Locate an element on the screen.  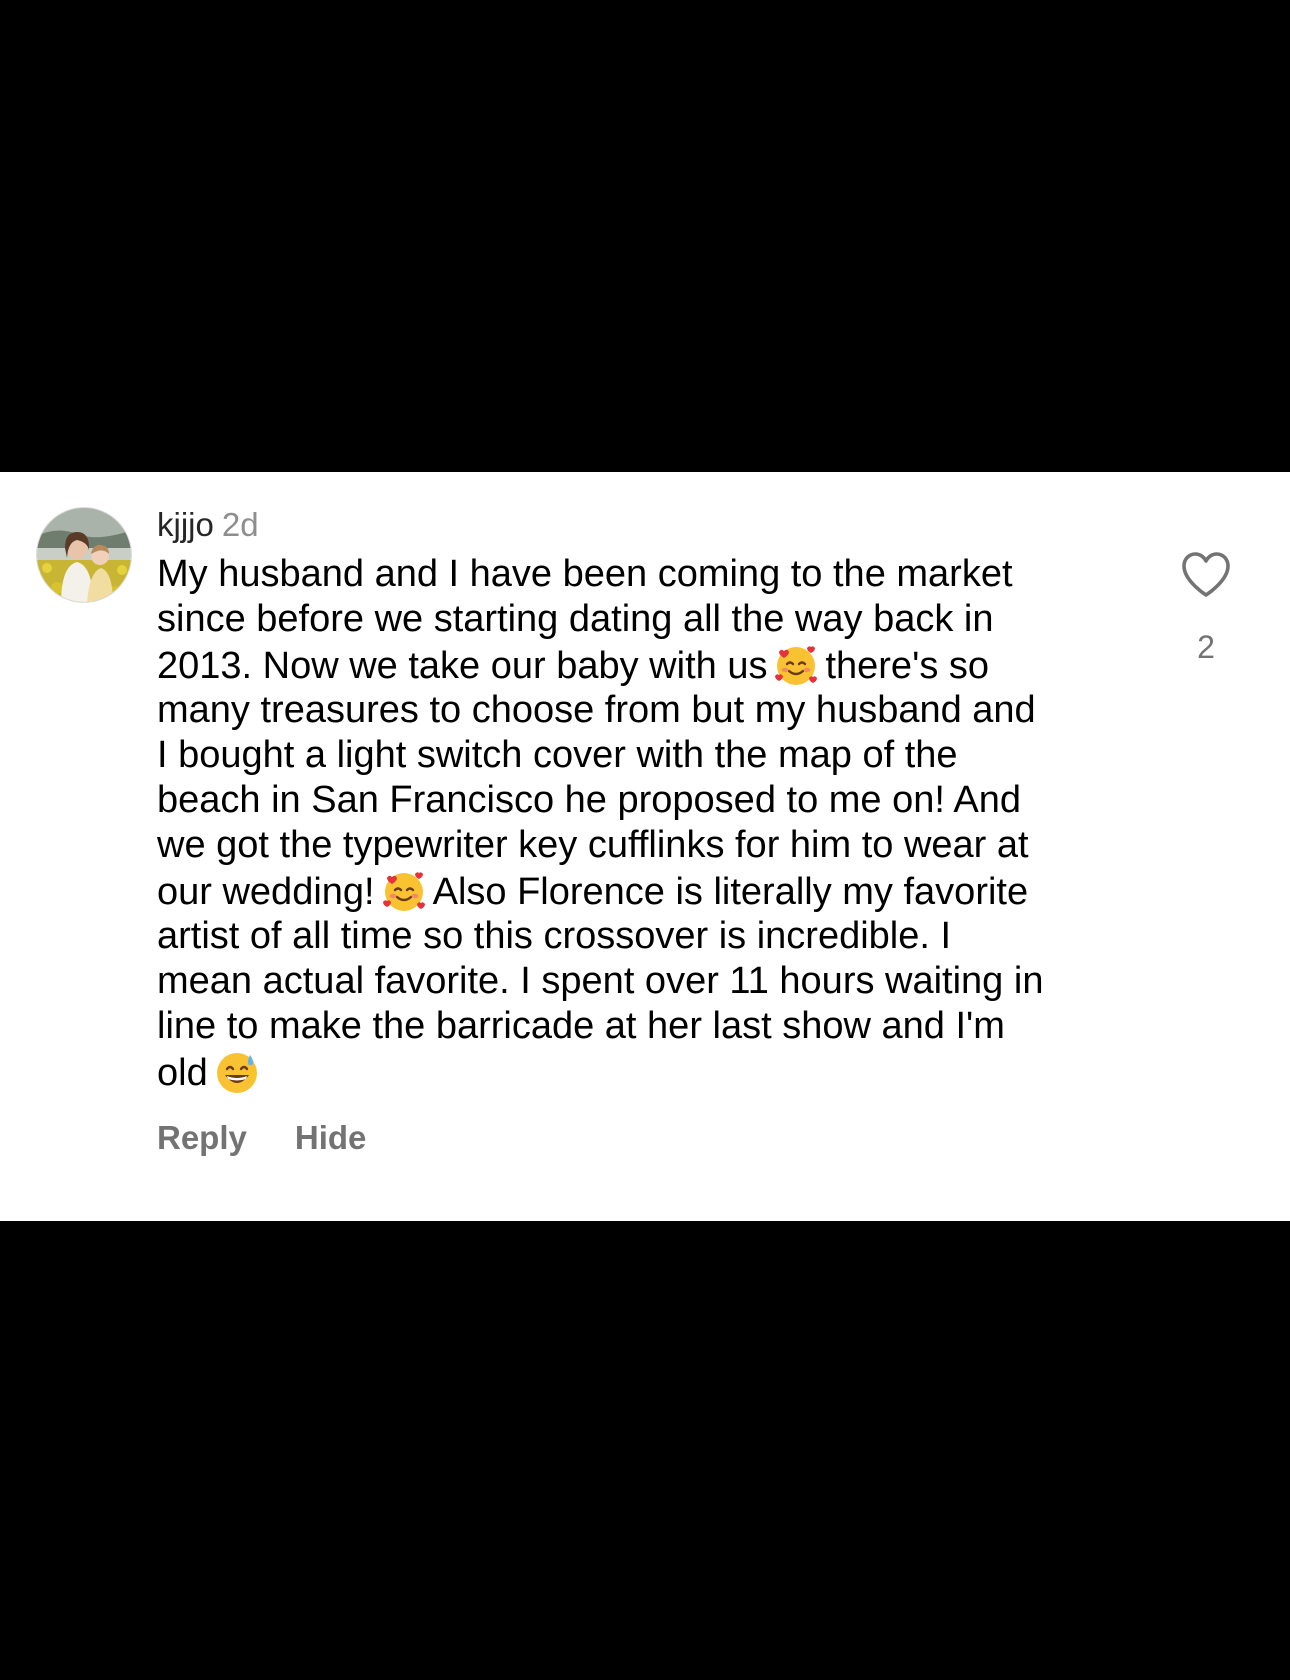
comment-text: 2013. Now we take our baby with us is located at coordinates (462, 665).